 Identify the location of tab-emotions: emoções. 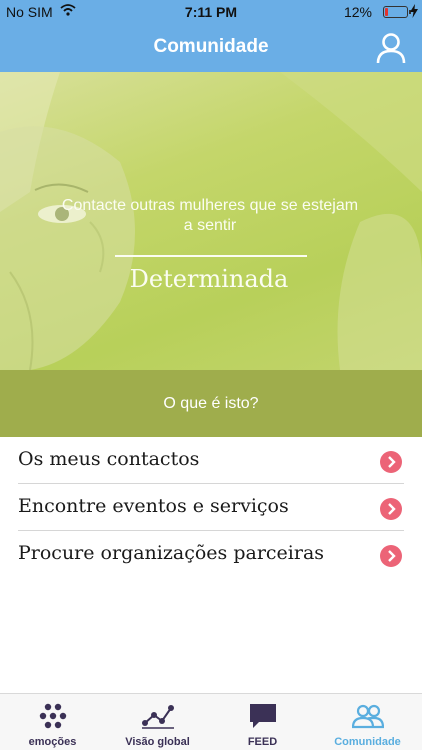
(52, 722).